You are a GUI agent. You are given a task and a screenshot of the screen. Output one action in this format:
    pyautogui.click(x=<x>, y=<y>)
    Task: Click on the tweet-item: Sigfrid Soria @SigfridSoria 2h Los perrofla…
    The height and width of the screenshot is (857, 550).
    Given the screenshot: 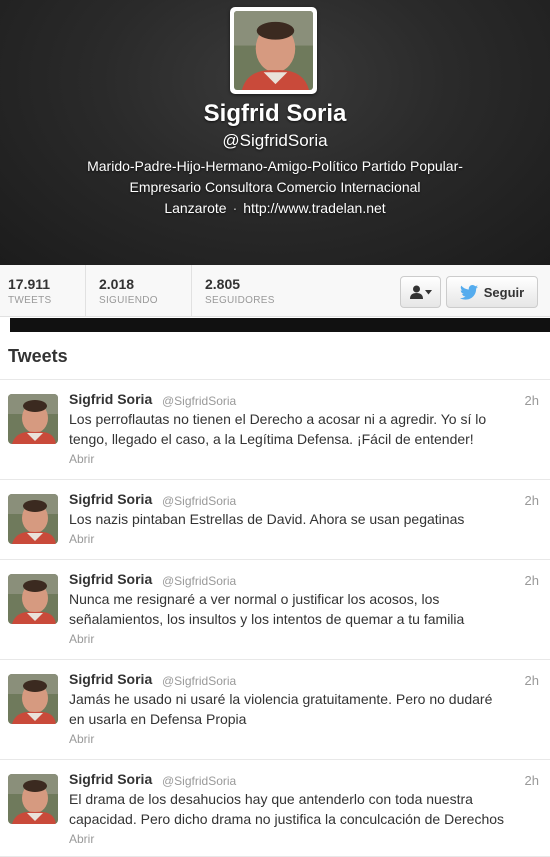 What is the action you would take?
    pyautogui.click(x=275, y=430)
    